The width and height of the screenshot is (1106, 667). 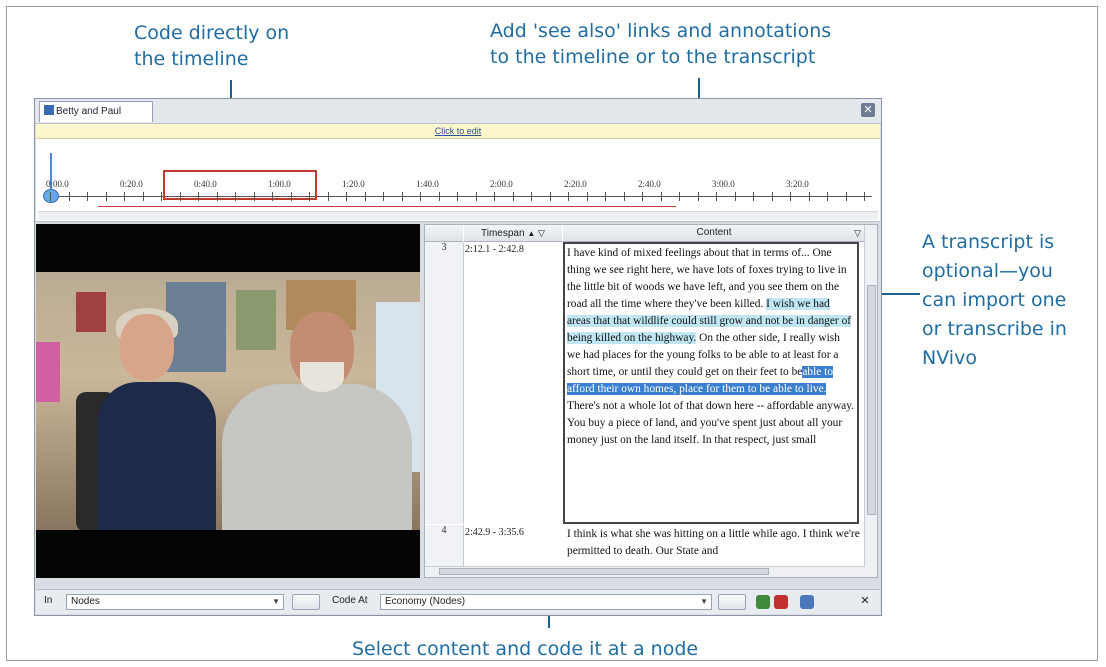 What do you see at coordinates (546, 602) in the screenshot?
I see `code-at-dropdown: Economy (Nodes) ▼` at bounding box center [546, 602].